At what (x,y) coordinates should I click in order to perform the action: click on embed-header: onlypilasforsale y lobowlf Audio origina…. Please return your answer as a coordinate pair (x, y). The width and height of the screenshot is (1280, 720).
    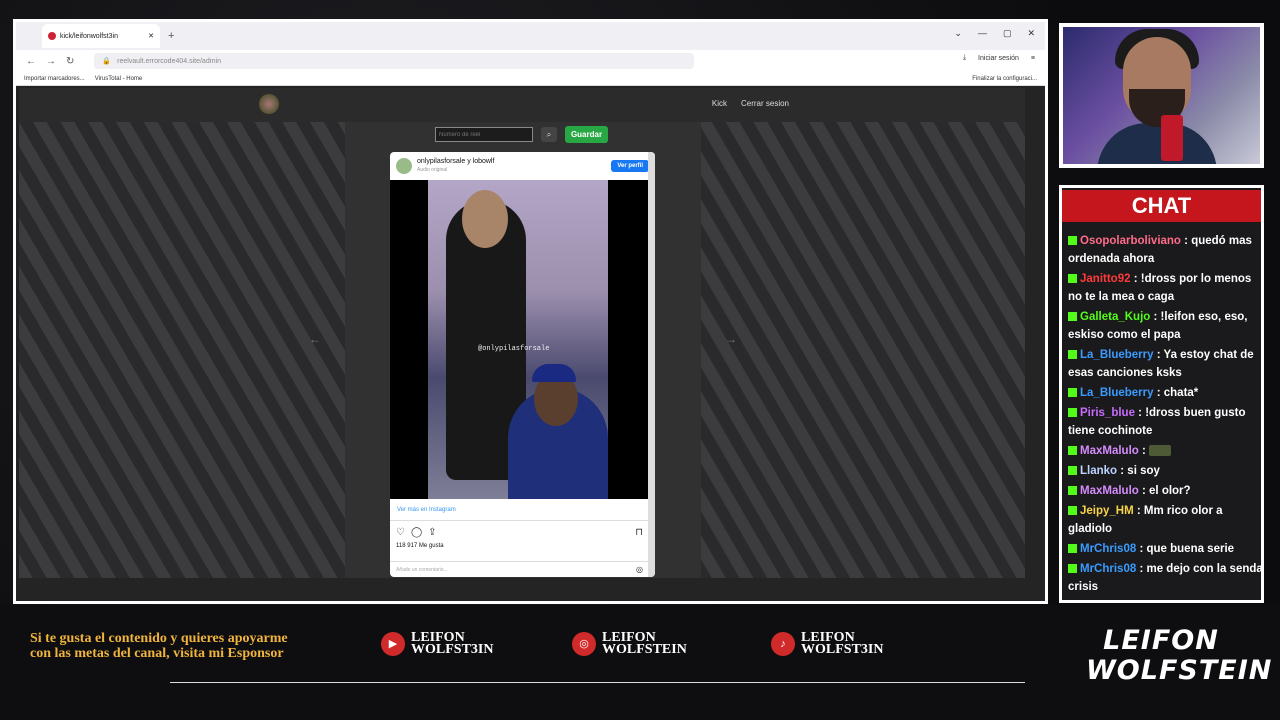
    Looking at the image, I should click on (522, 166).